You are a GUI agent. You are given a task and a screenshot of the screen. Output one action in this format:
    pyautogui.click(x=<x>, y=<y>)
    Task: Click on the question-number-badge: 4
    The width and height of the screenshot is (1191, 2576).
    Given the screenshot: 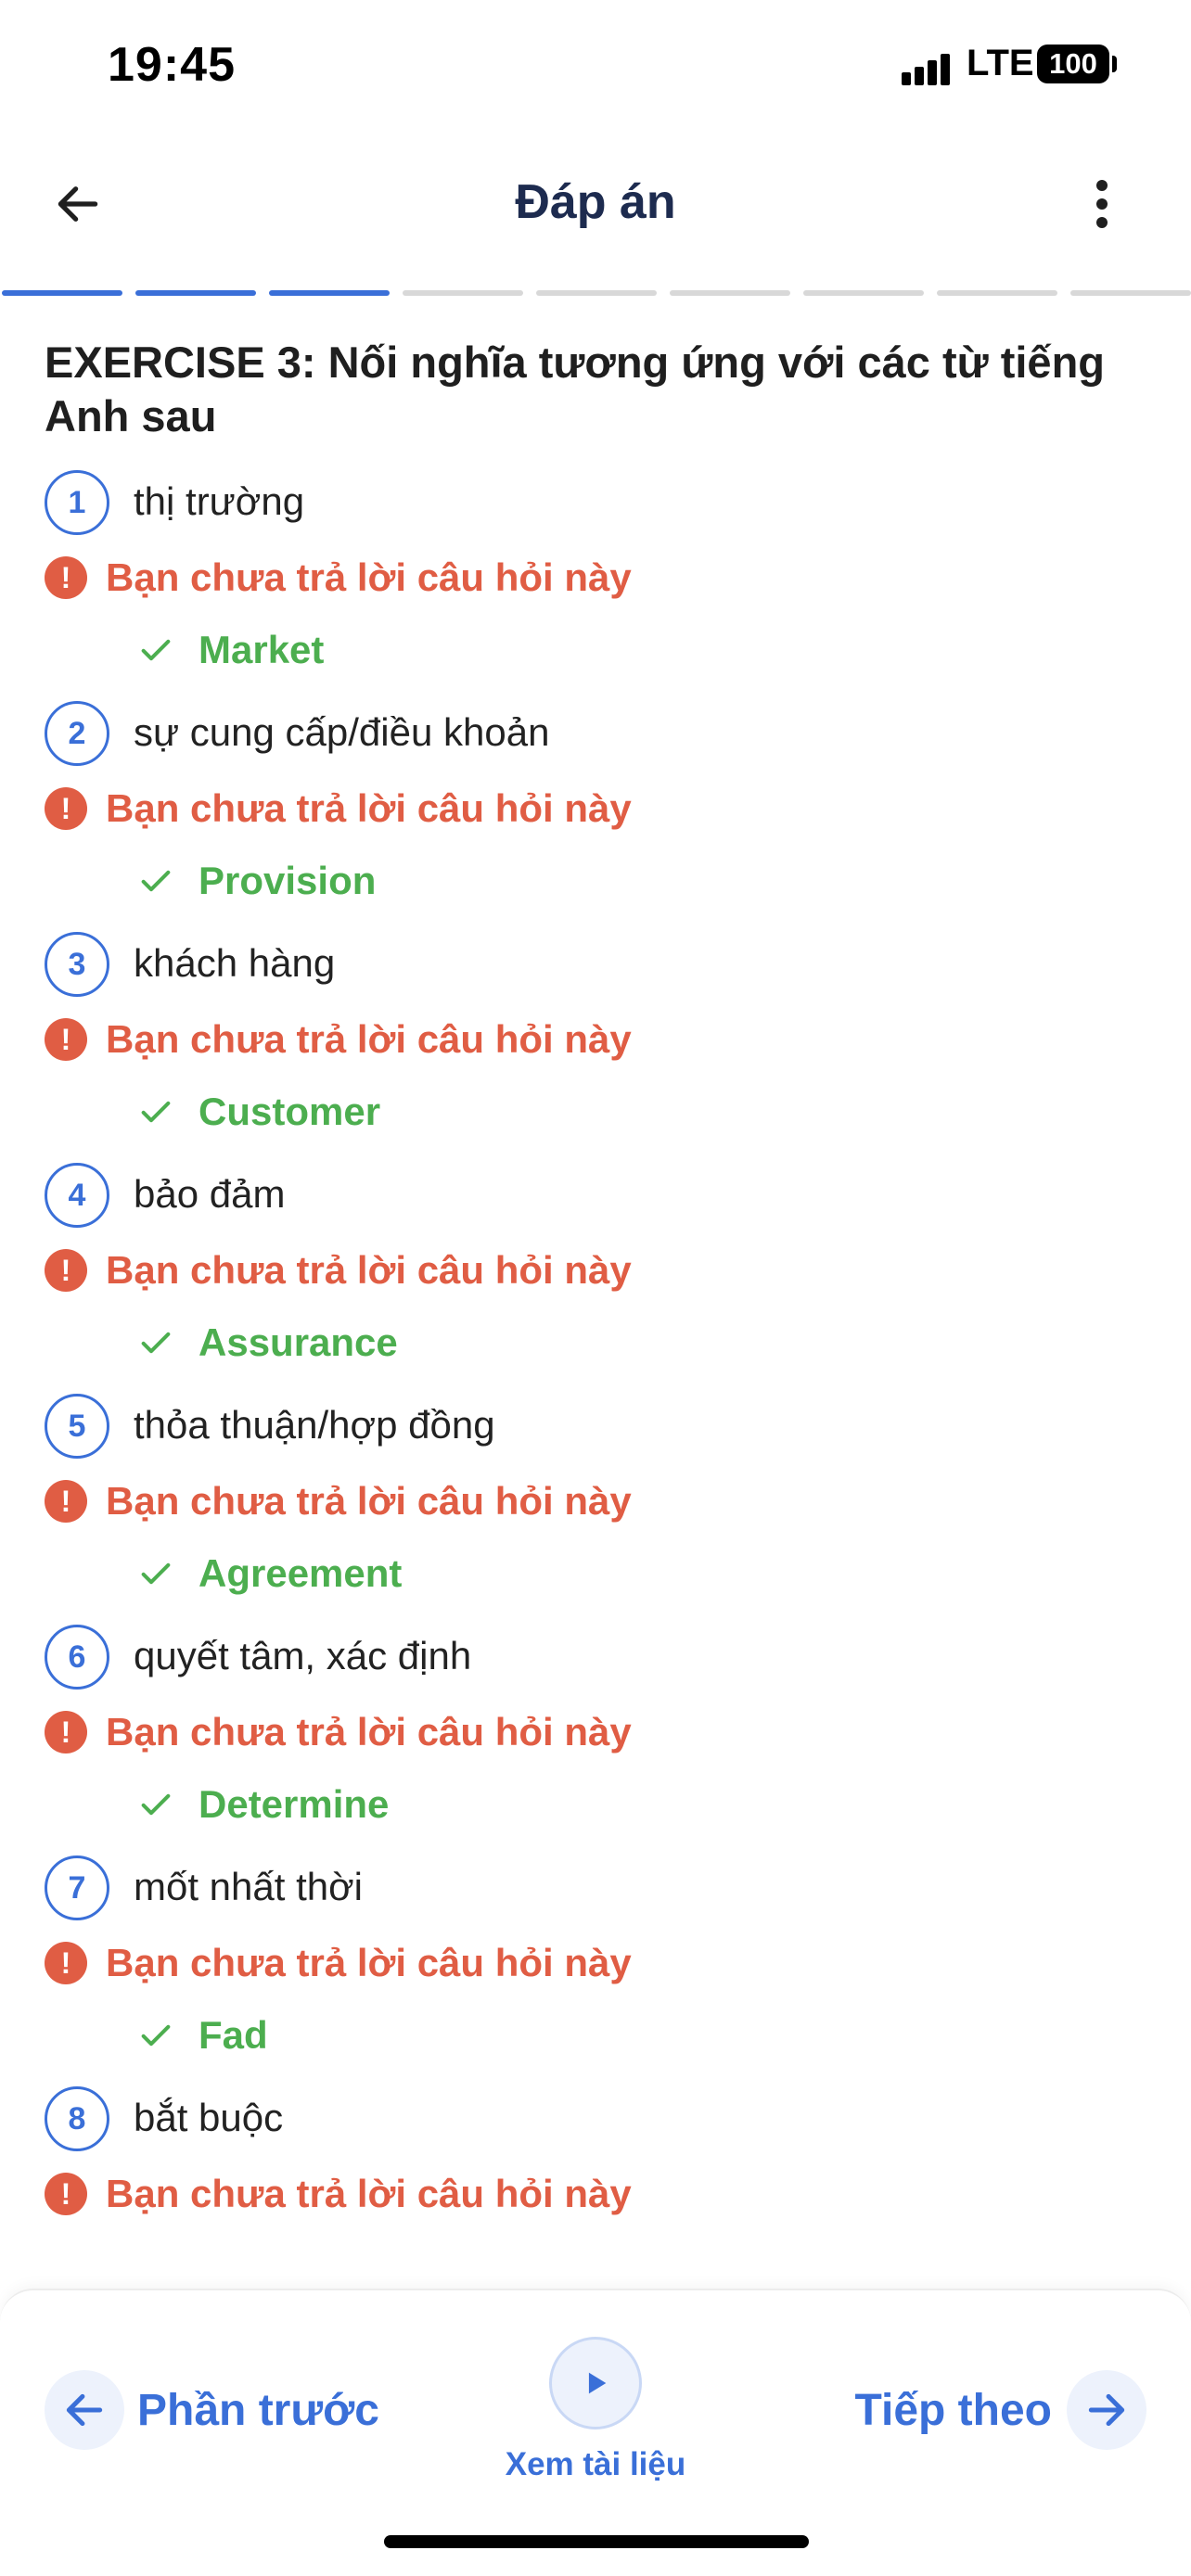 What is the action you would take?
    pyautogui.click(x=77, y=1196)
    